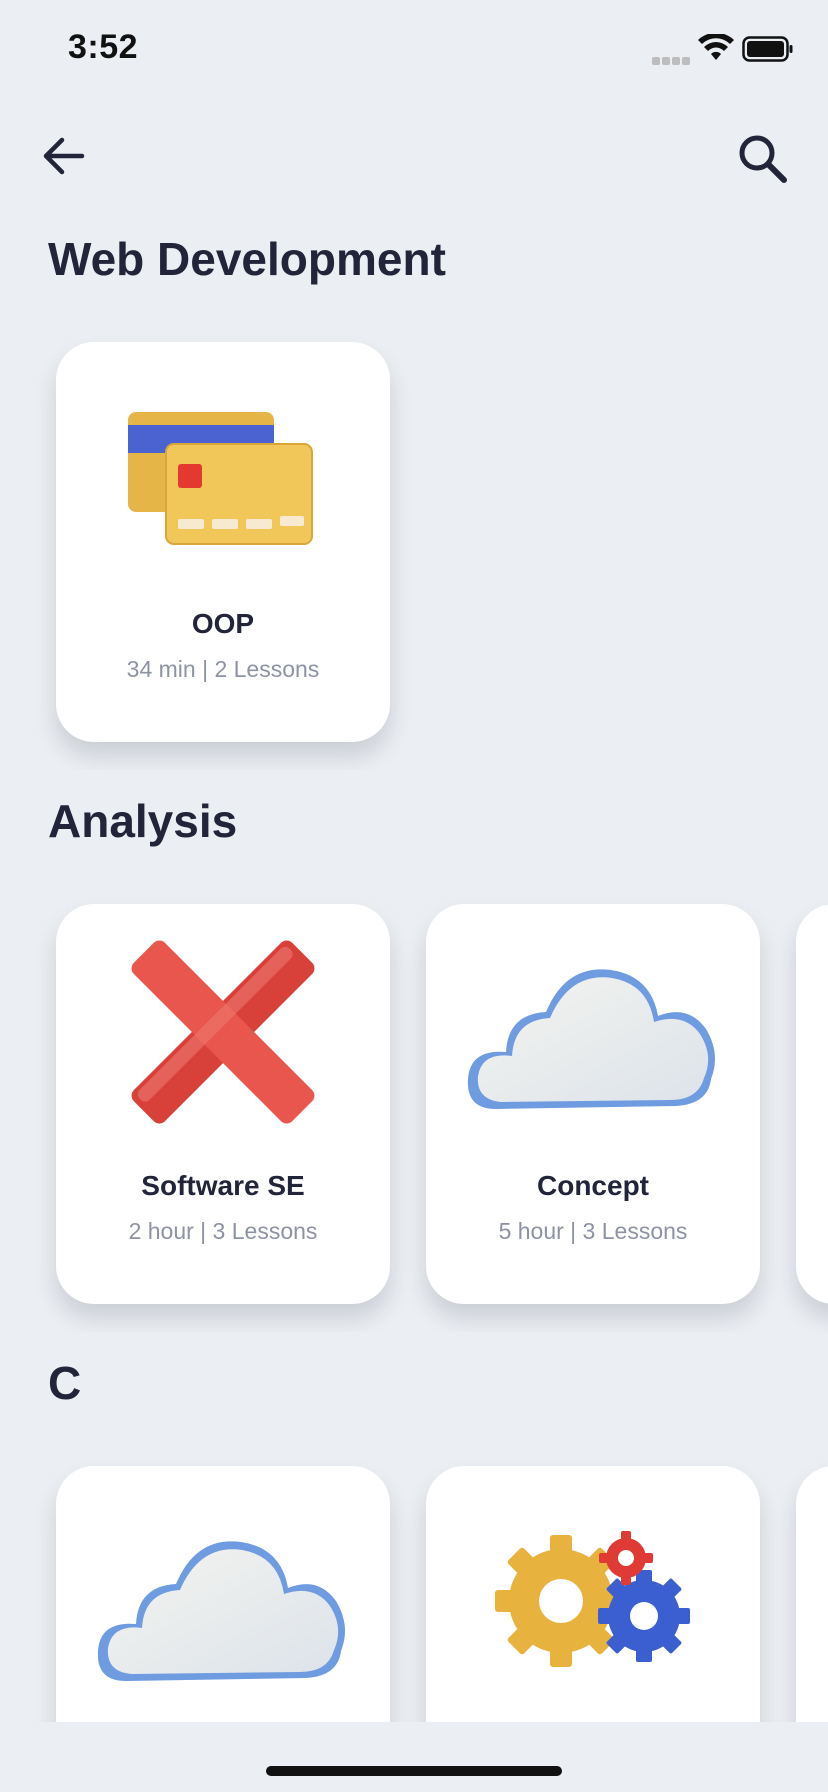 The height and width of the screenshot is (1792, 828). What do you see at coordinates (716, 47) in the screenshot?
I see `wifi-icon` at bounding box center [716, 47].